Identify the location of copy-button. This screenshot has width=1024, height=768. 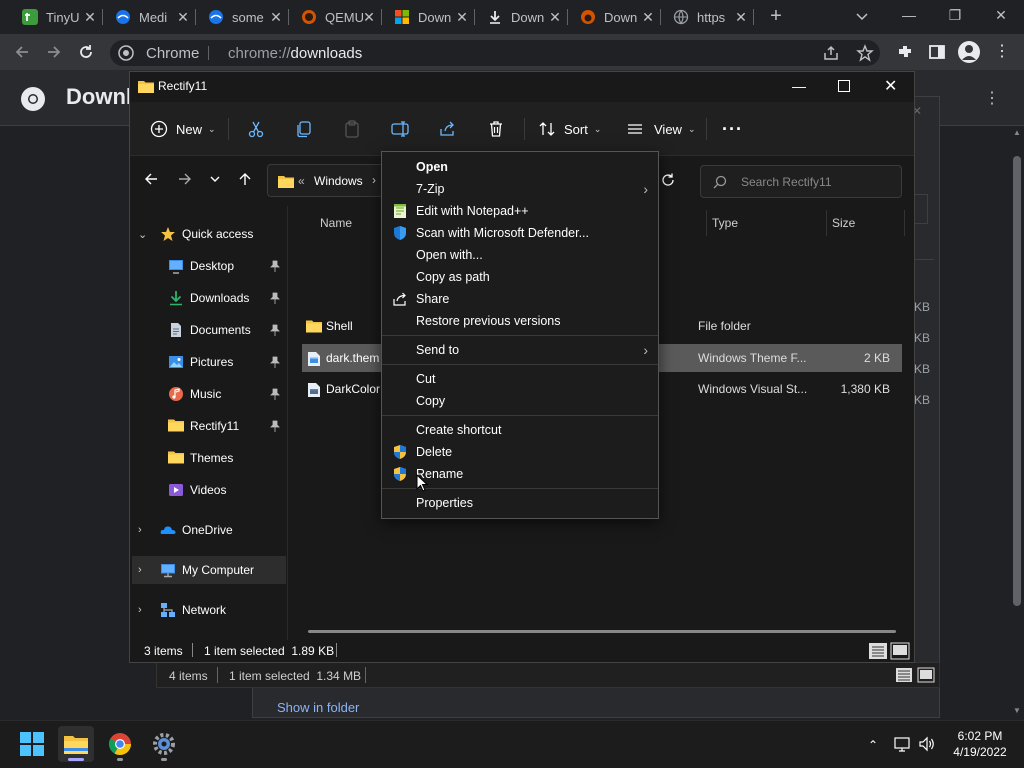
(304, 129).